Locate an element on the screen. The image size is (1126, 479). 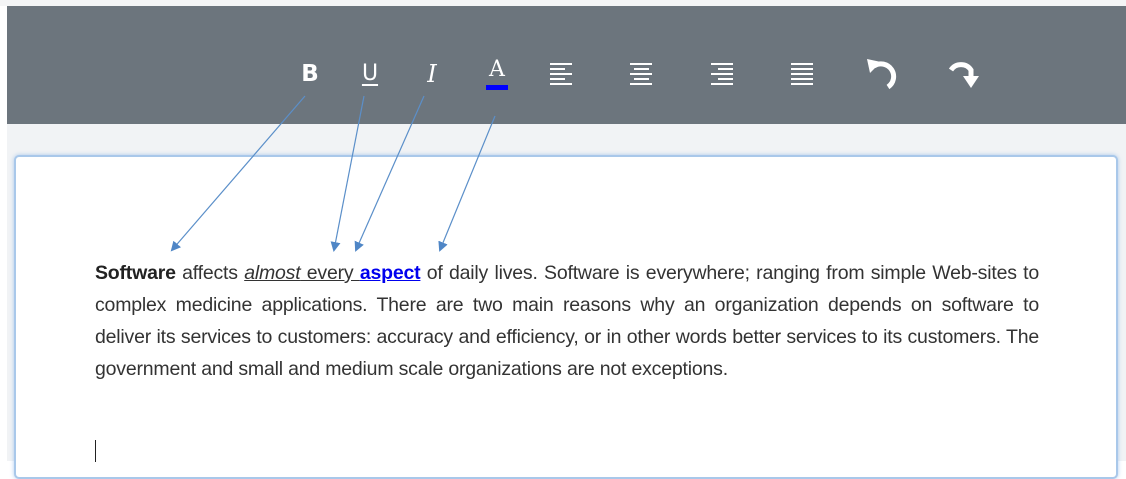
undo-icon is located at coordinates (882, 74).